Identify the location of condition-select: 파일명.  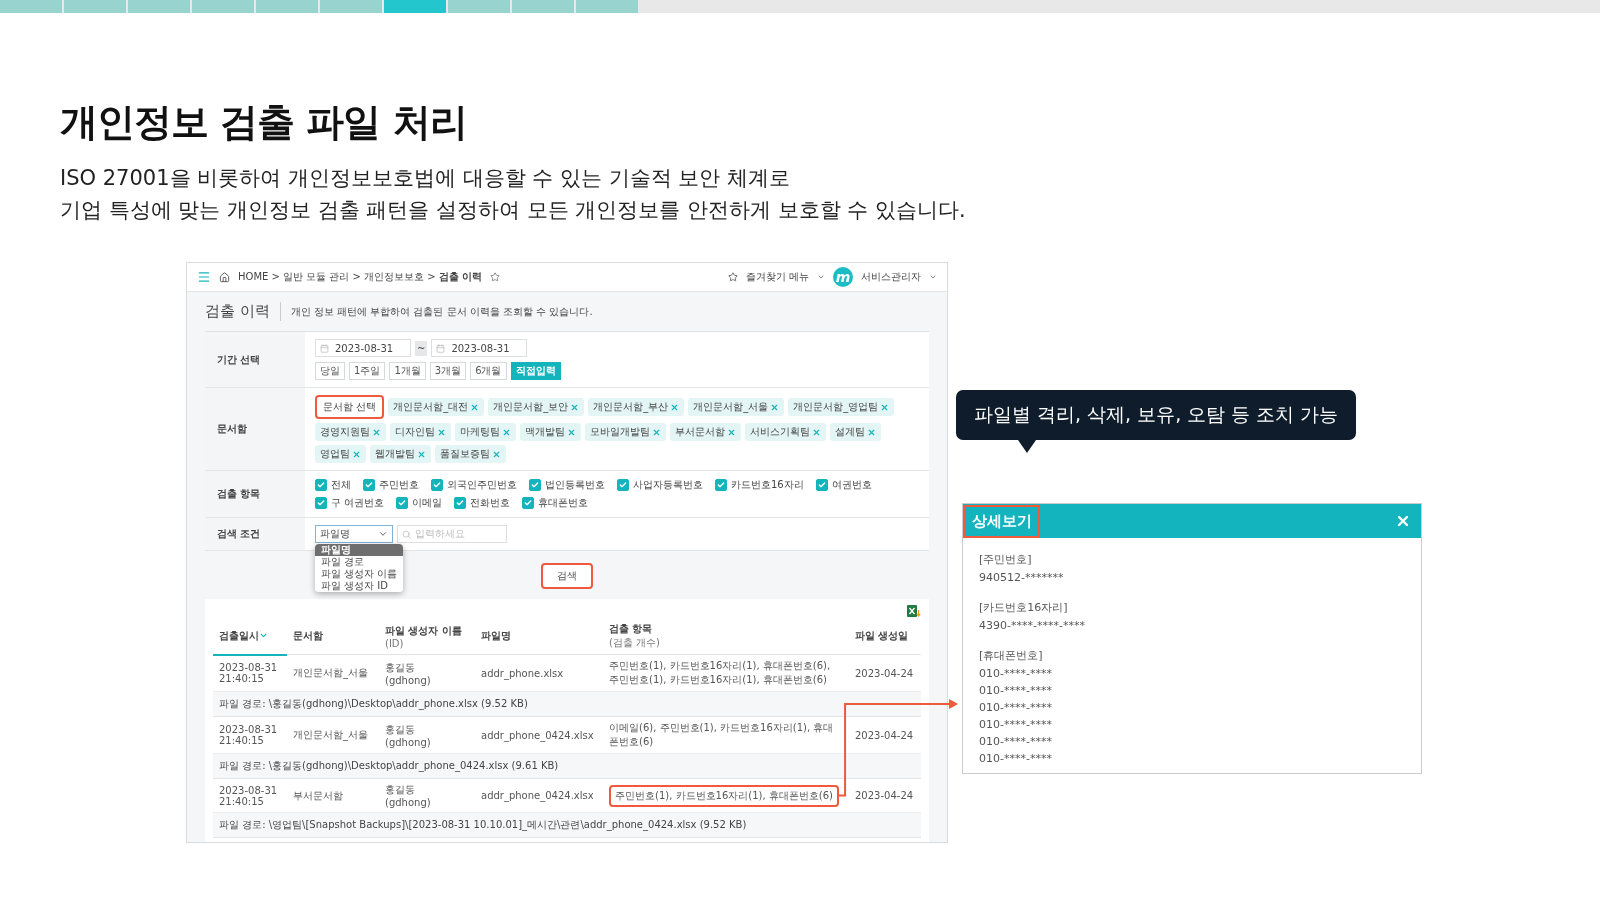
(354, 534).